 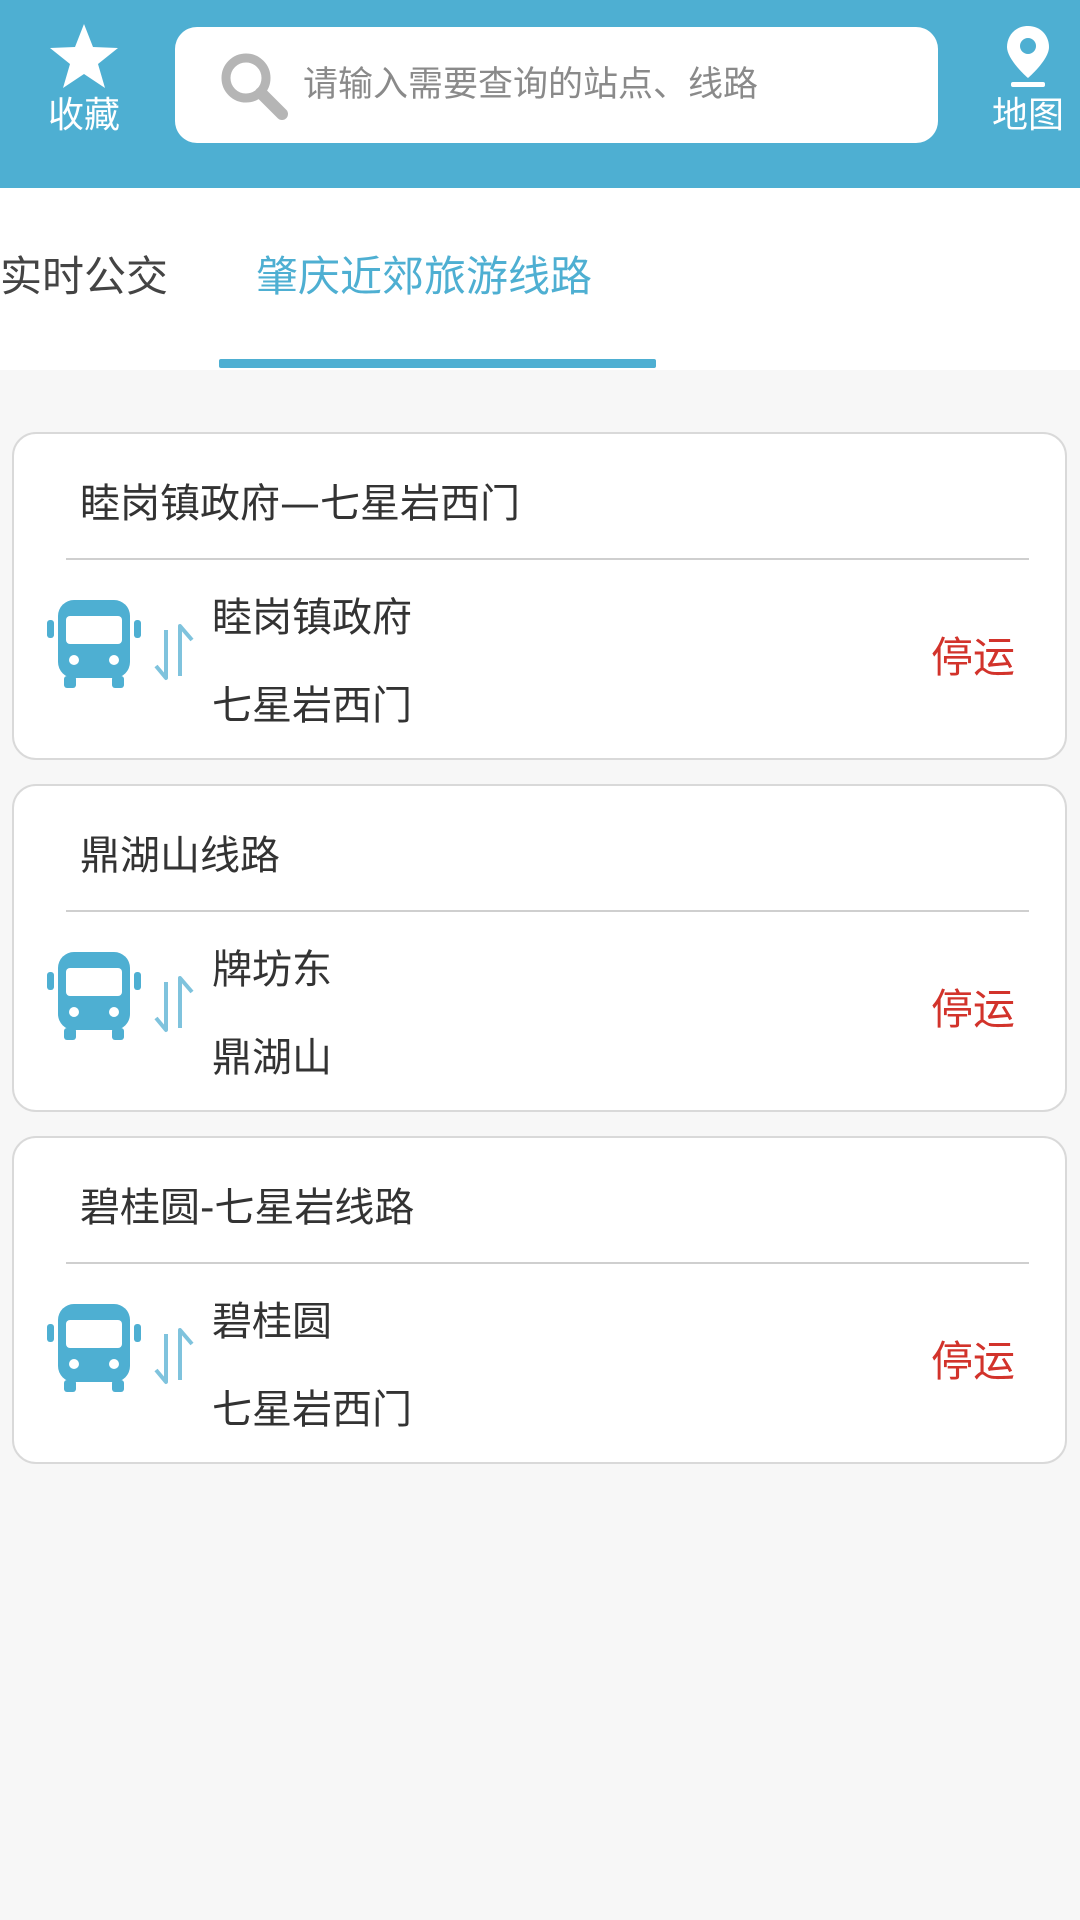 What do you see at coordinates (84, 56) in the screenshot?
I see `star-icon` at bounding box center [84, 56].